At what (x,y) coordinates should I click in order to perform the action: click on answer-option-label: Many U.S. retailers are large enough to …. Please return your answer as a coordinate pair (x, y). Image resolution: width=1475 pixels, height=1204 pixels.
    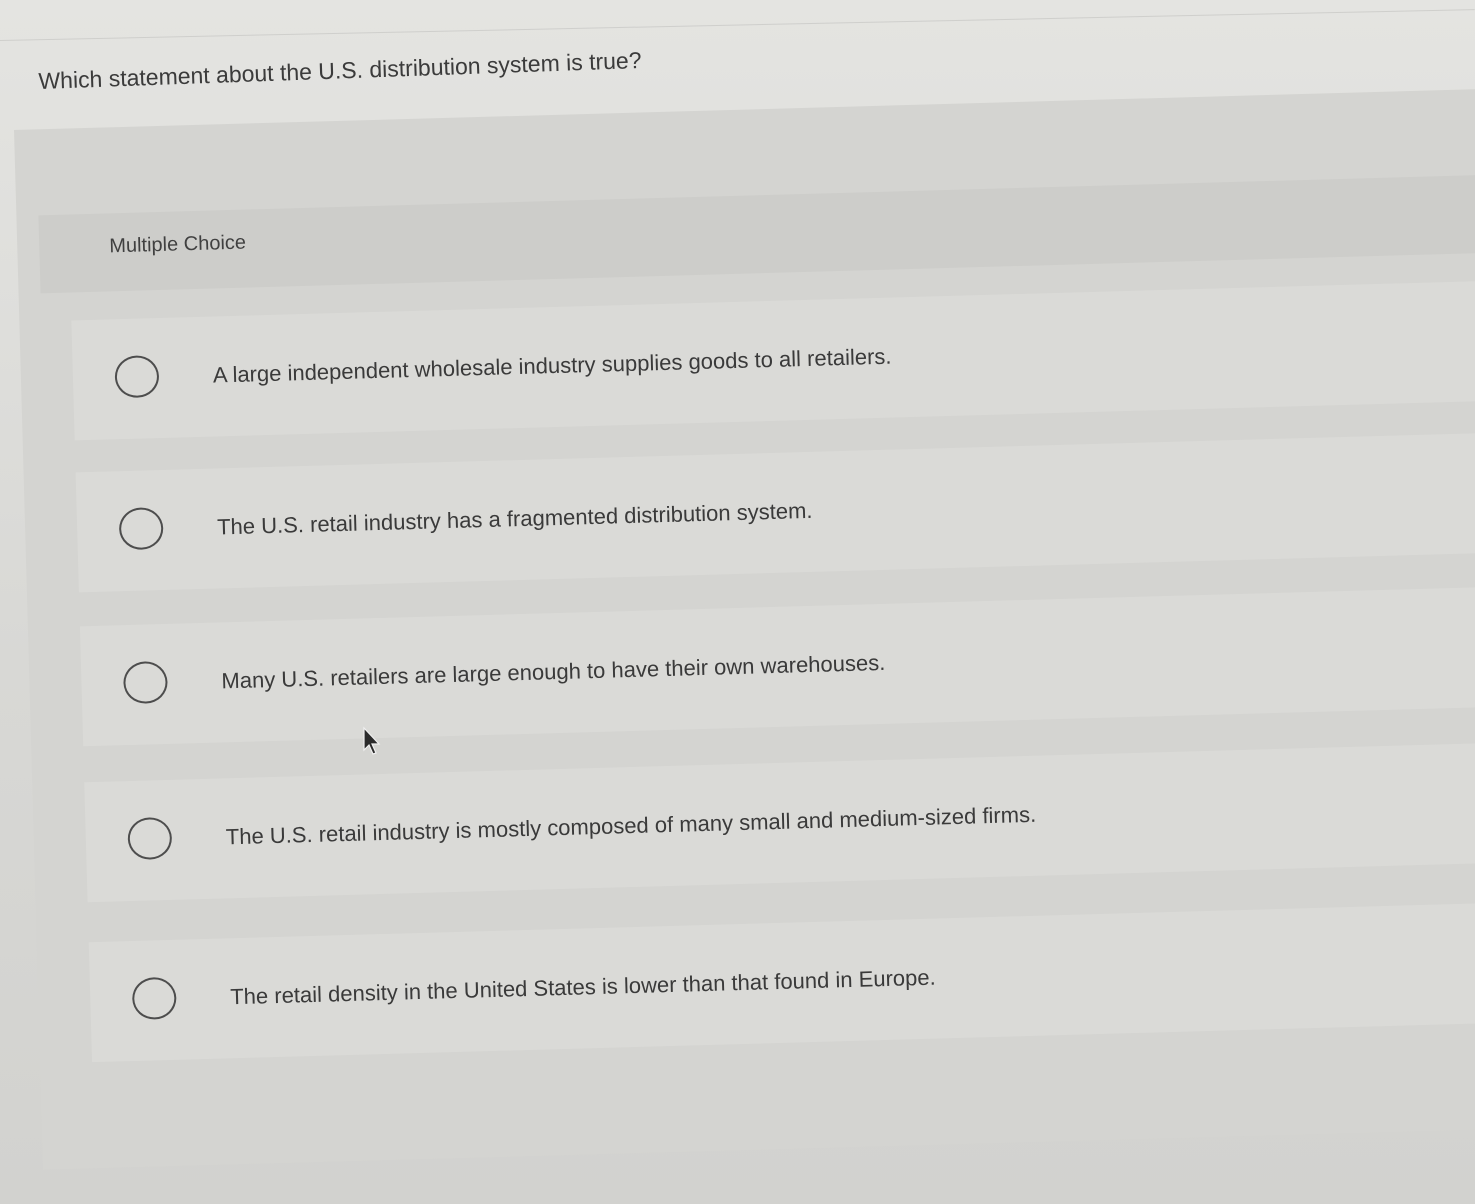
    Looking at the image, I should click on (553, 671).